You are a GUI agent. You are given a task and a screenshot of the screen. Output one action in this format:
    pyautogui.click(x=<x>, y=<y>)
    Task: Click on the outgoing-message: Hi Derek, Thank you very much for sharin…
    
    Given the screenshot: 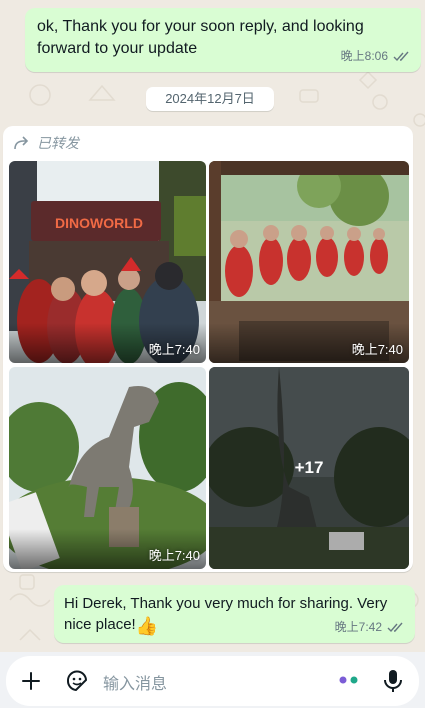 What is the action you would take?
    pyautogui.click(x=234, y=614)
    